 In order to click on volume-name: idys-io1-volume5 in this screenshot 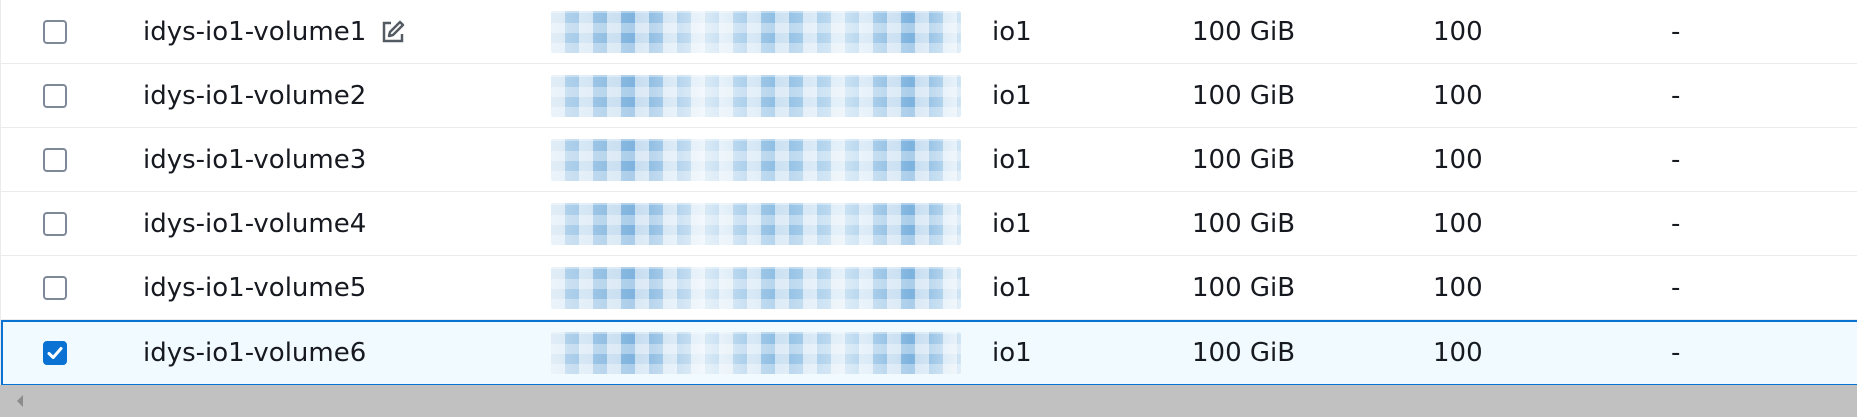, I will do `click(255, 287)`.